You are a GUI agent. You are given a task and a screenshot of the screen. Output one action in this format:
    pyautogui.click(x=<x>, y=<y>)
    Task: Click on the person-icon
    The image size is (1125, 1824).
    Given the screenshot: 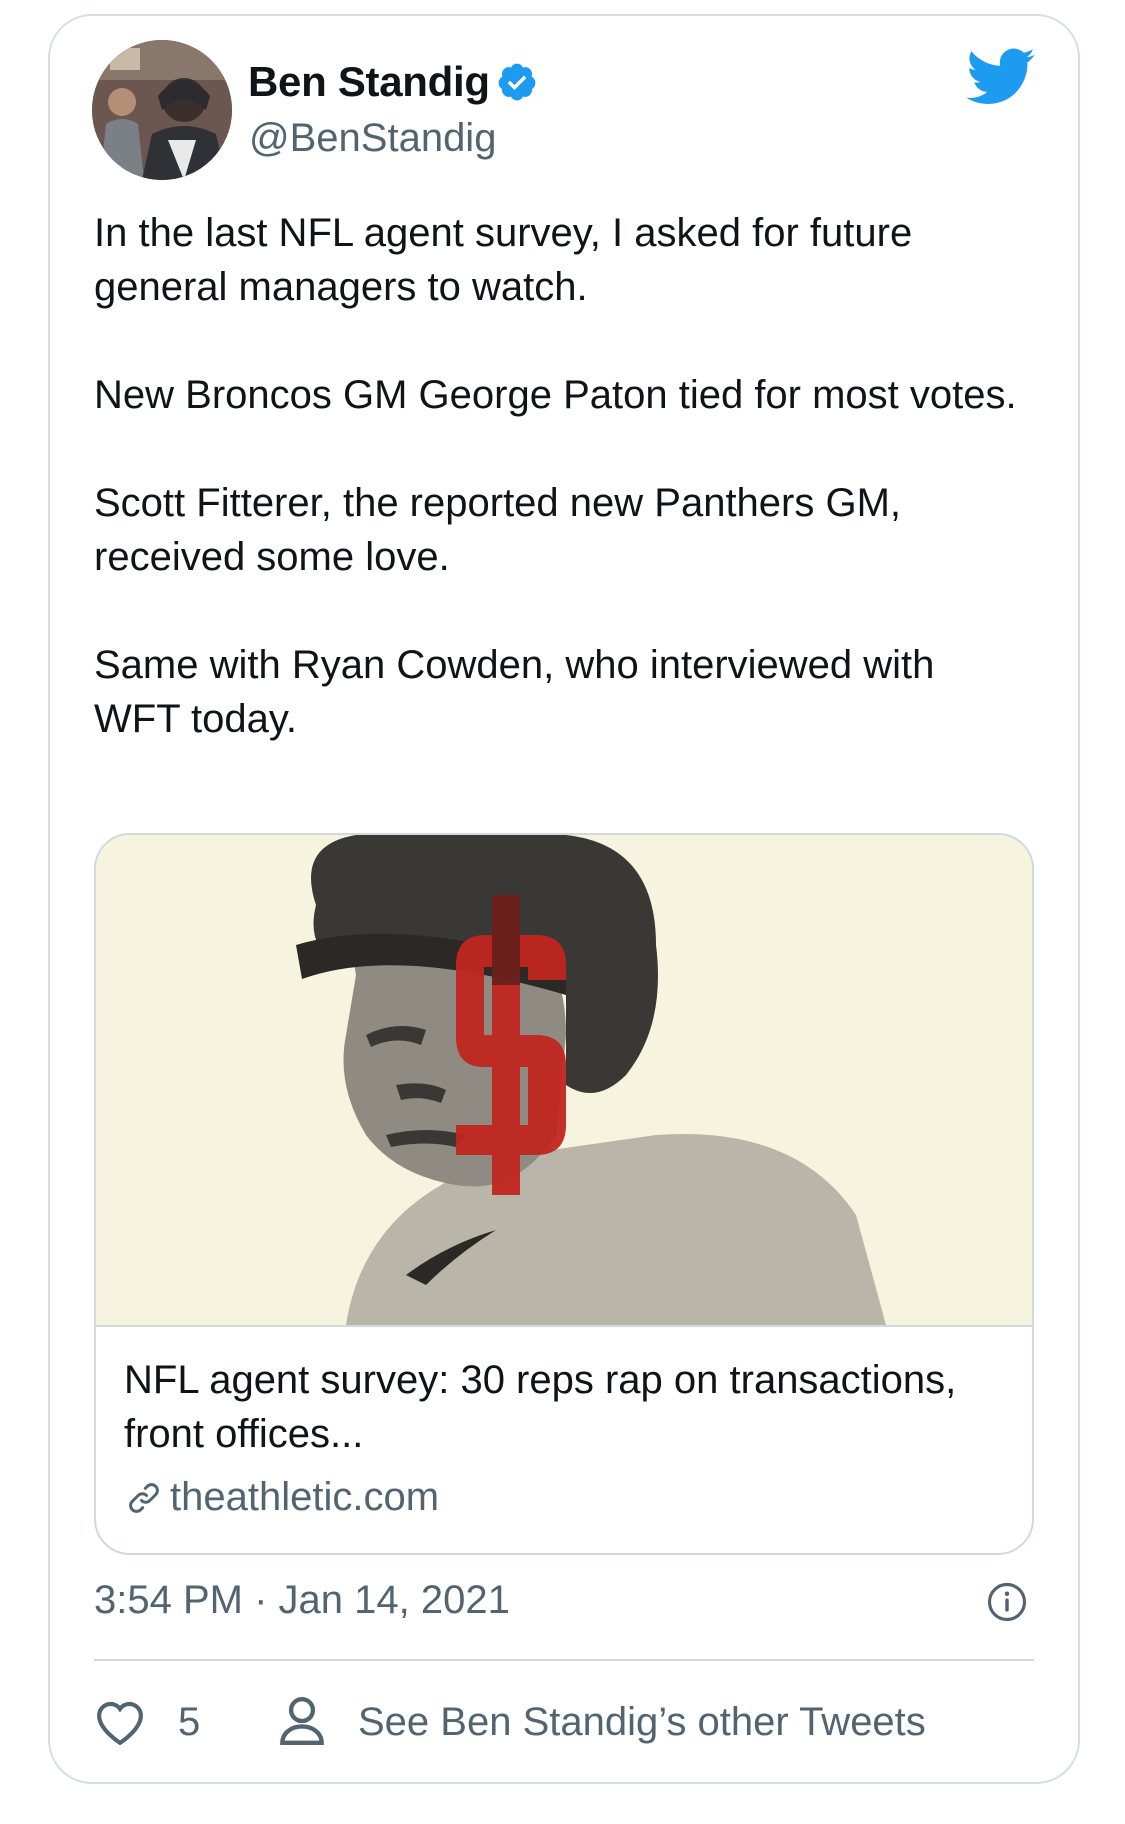 What is the action you would take?
    pyautogui.click(x=302, y=1721)
    